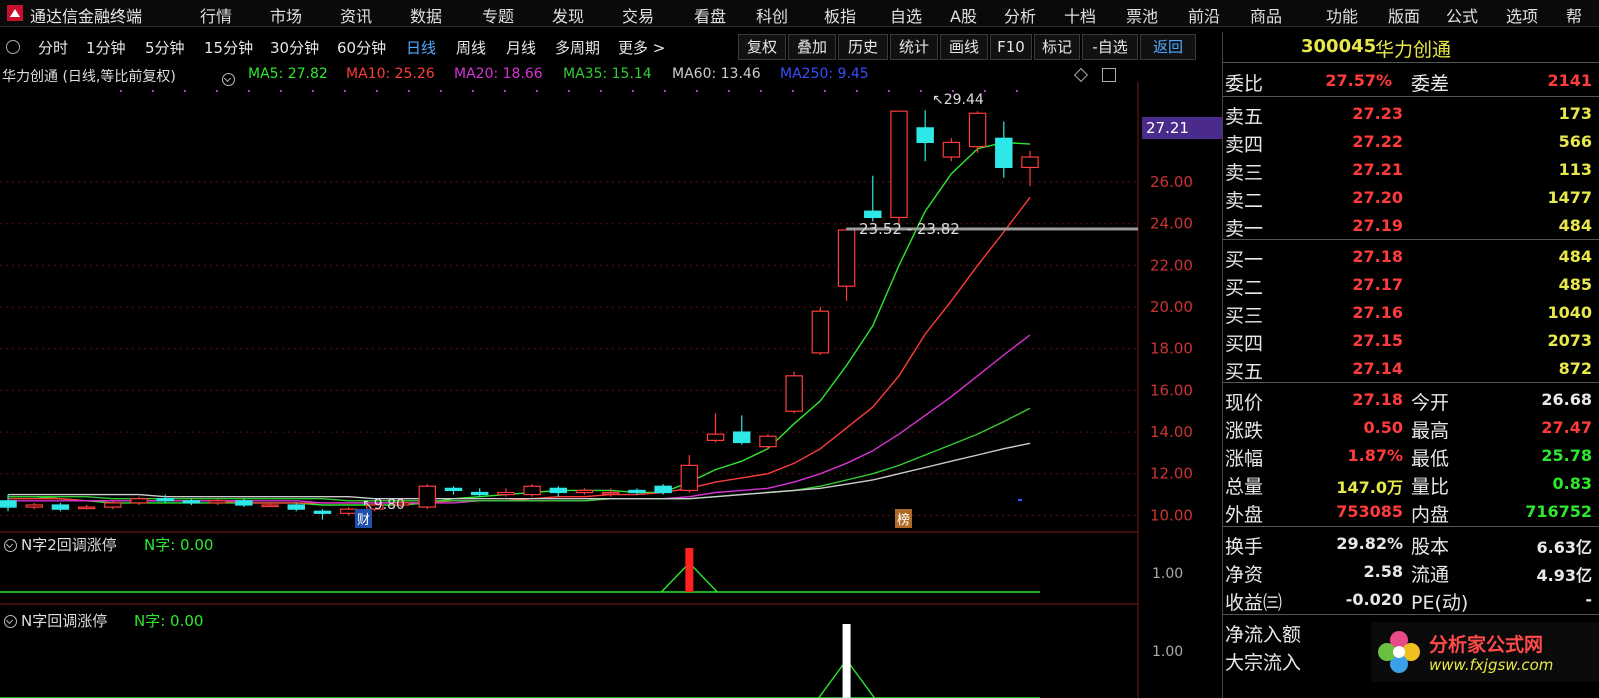 The image size is (1599, 698). I want to click on menu-item: 自选, so click(906, 15).